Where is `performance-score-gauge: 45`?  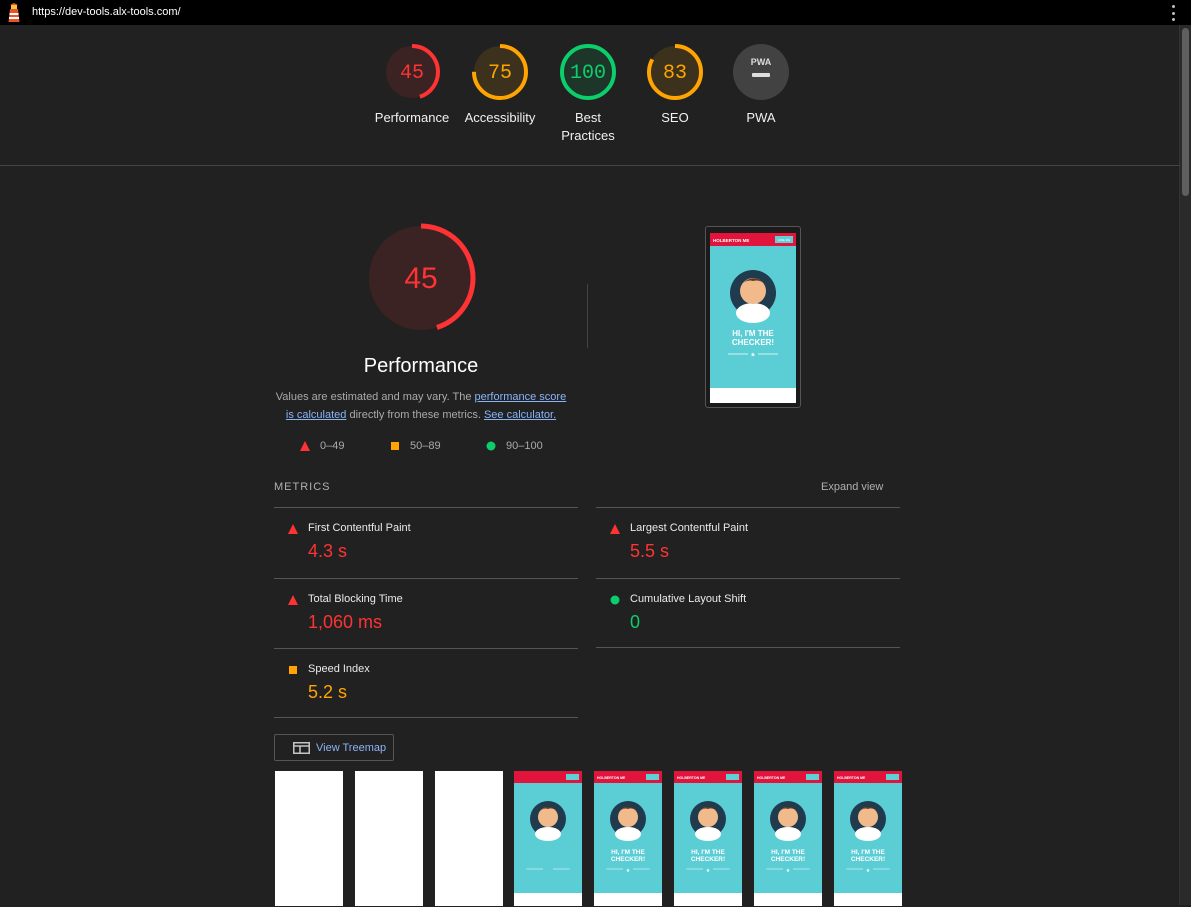 performance-score-gauge: 45 is located at coordinates (421, 278).